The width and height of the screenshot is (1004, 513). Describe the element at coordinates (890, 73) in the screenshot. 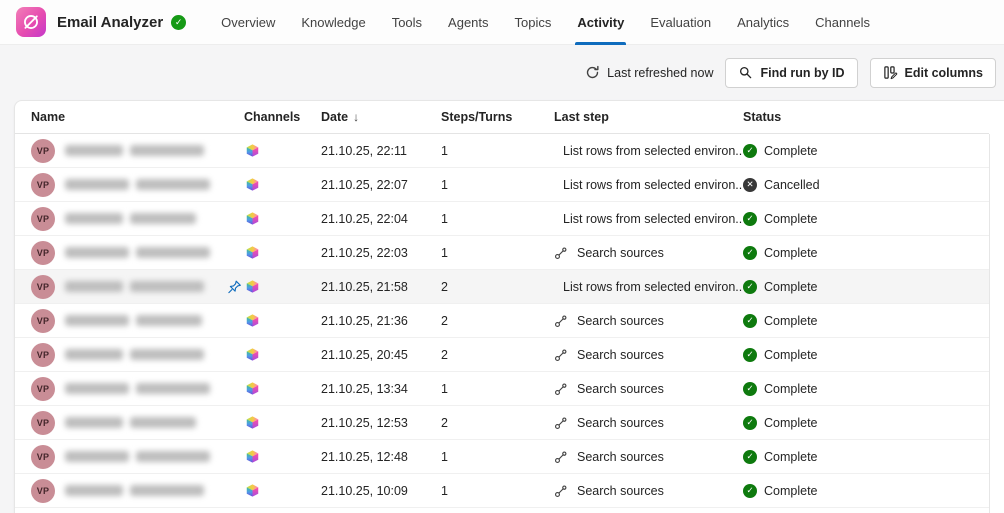

I see `column-edit-icon` at that location.